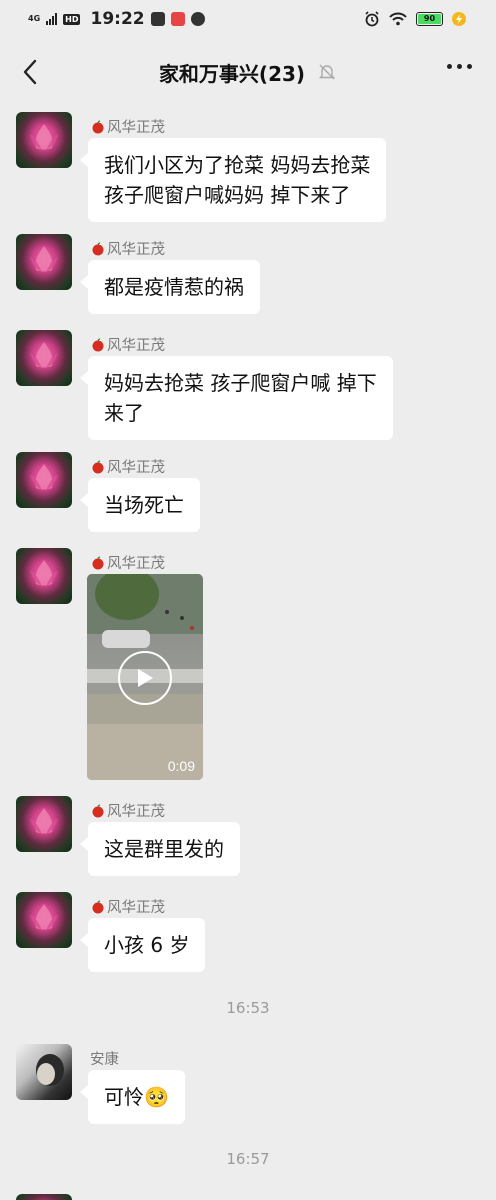  Describe the element at coordinates (459, 19) in the screenshot. I see `charging-icon` at that location.